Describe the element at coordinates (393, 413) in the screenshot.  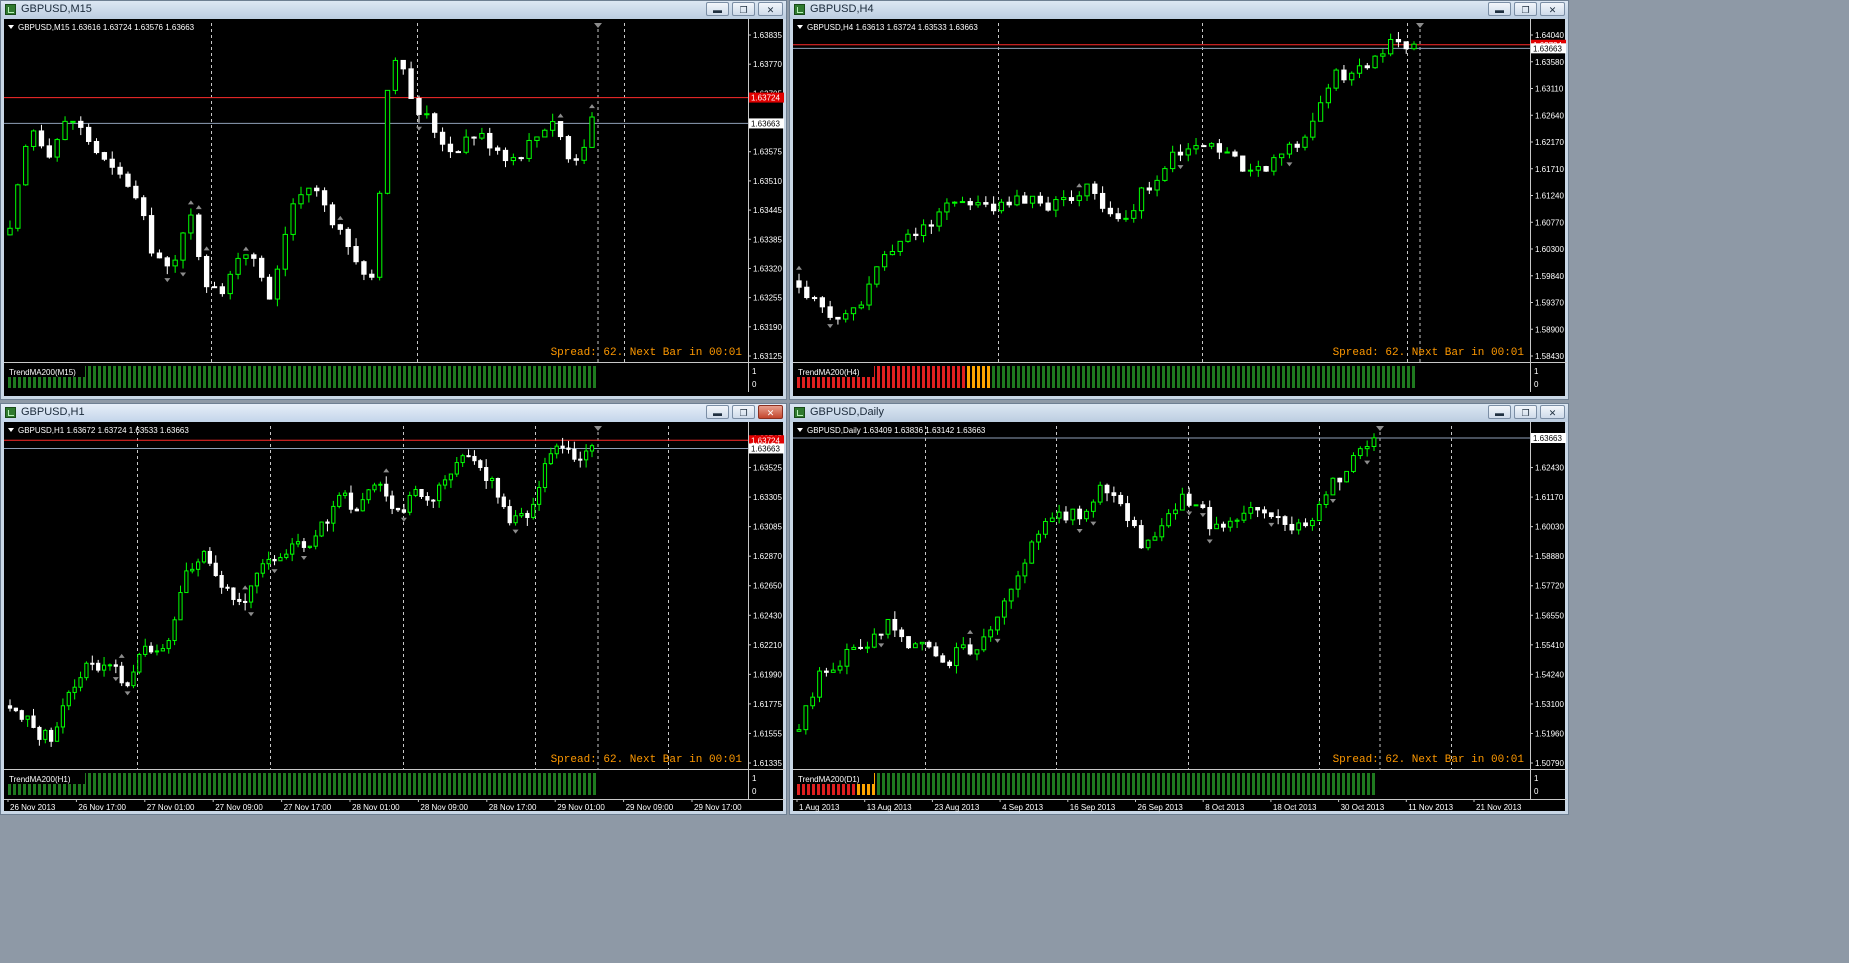
I see `window-titlebar: GBPUSD,H1 ▬ ❐ ✕` at that location.